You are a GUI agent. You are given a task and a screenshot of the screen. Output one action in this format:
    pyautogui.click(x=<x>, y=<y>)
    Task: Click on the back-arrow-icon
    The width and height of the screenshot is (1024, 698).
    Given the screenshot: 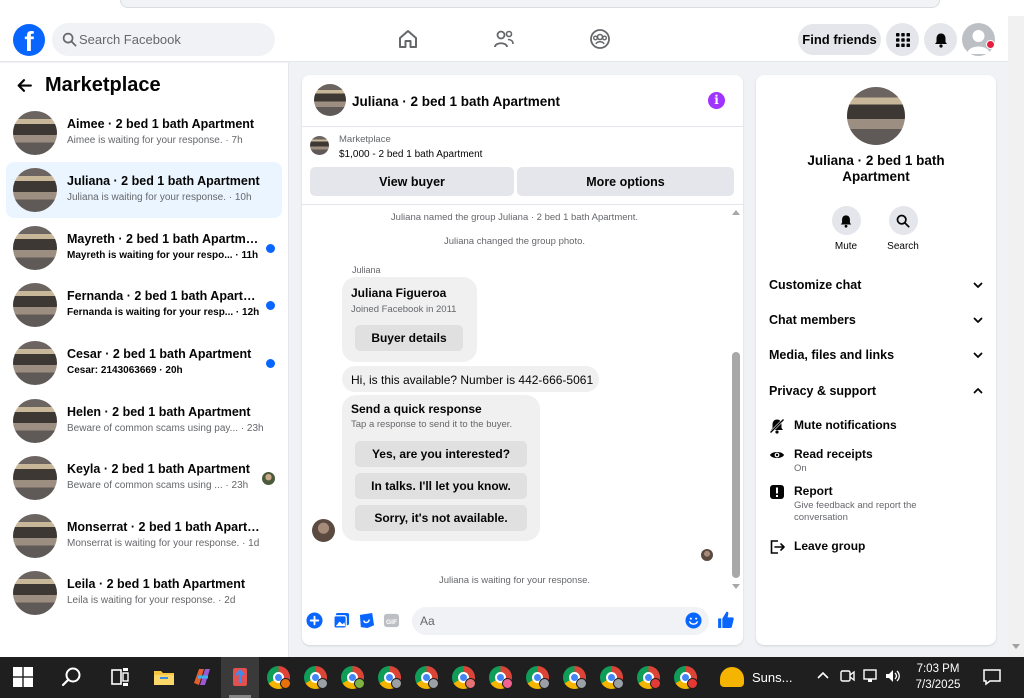 What is the action you would take?
    pyautogui.click(x=24, y=85)
    